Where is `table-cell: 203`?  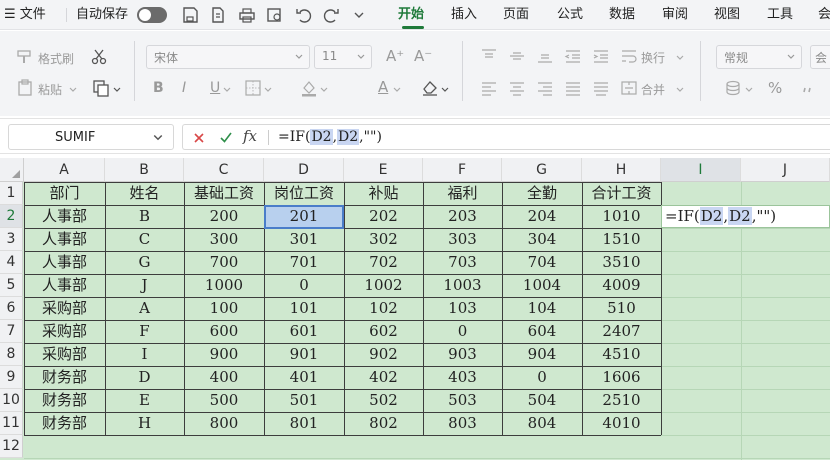
table-cell: 203 is located at coordinates (462, 216).